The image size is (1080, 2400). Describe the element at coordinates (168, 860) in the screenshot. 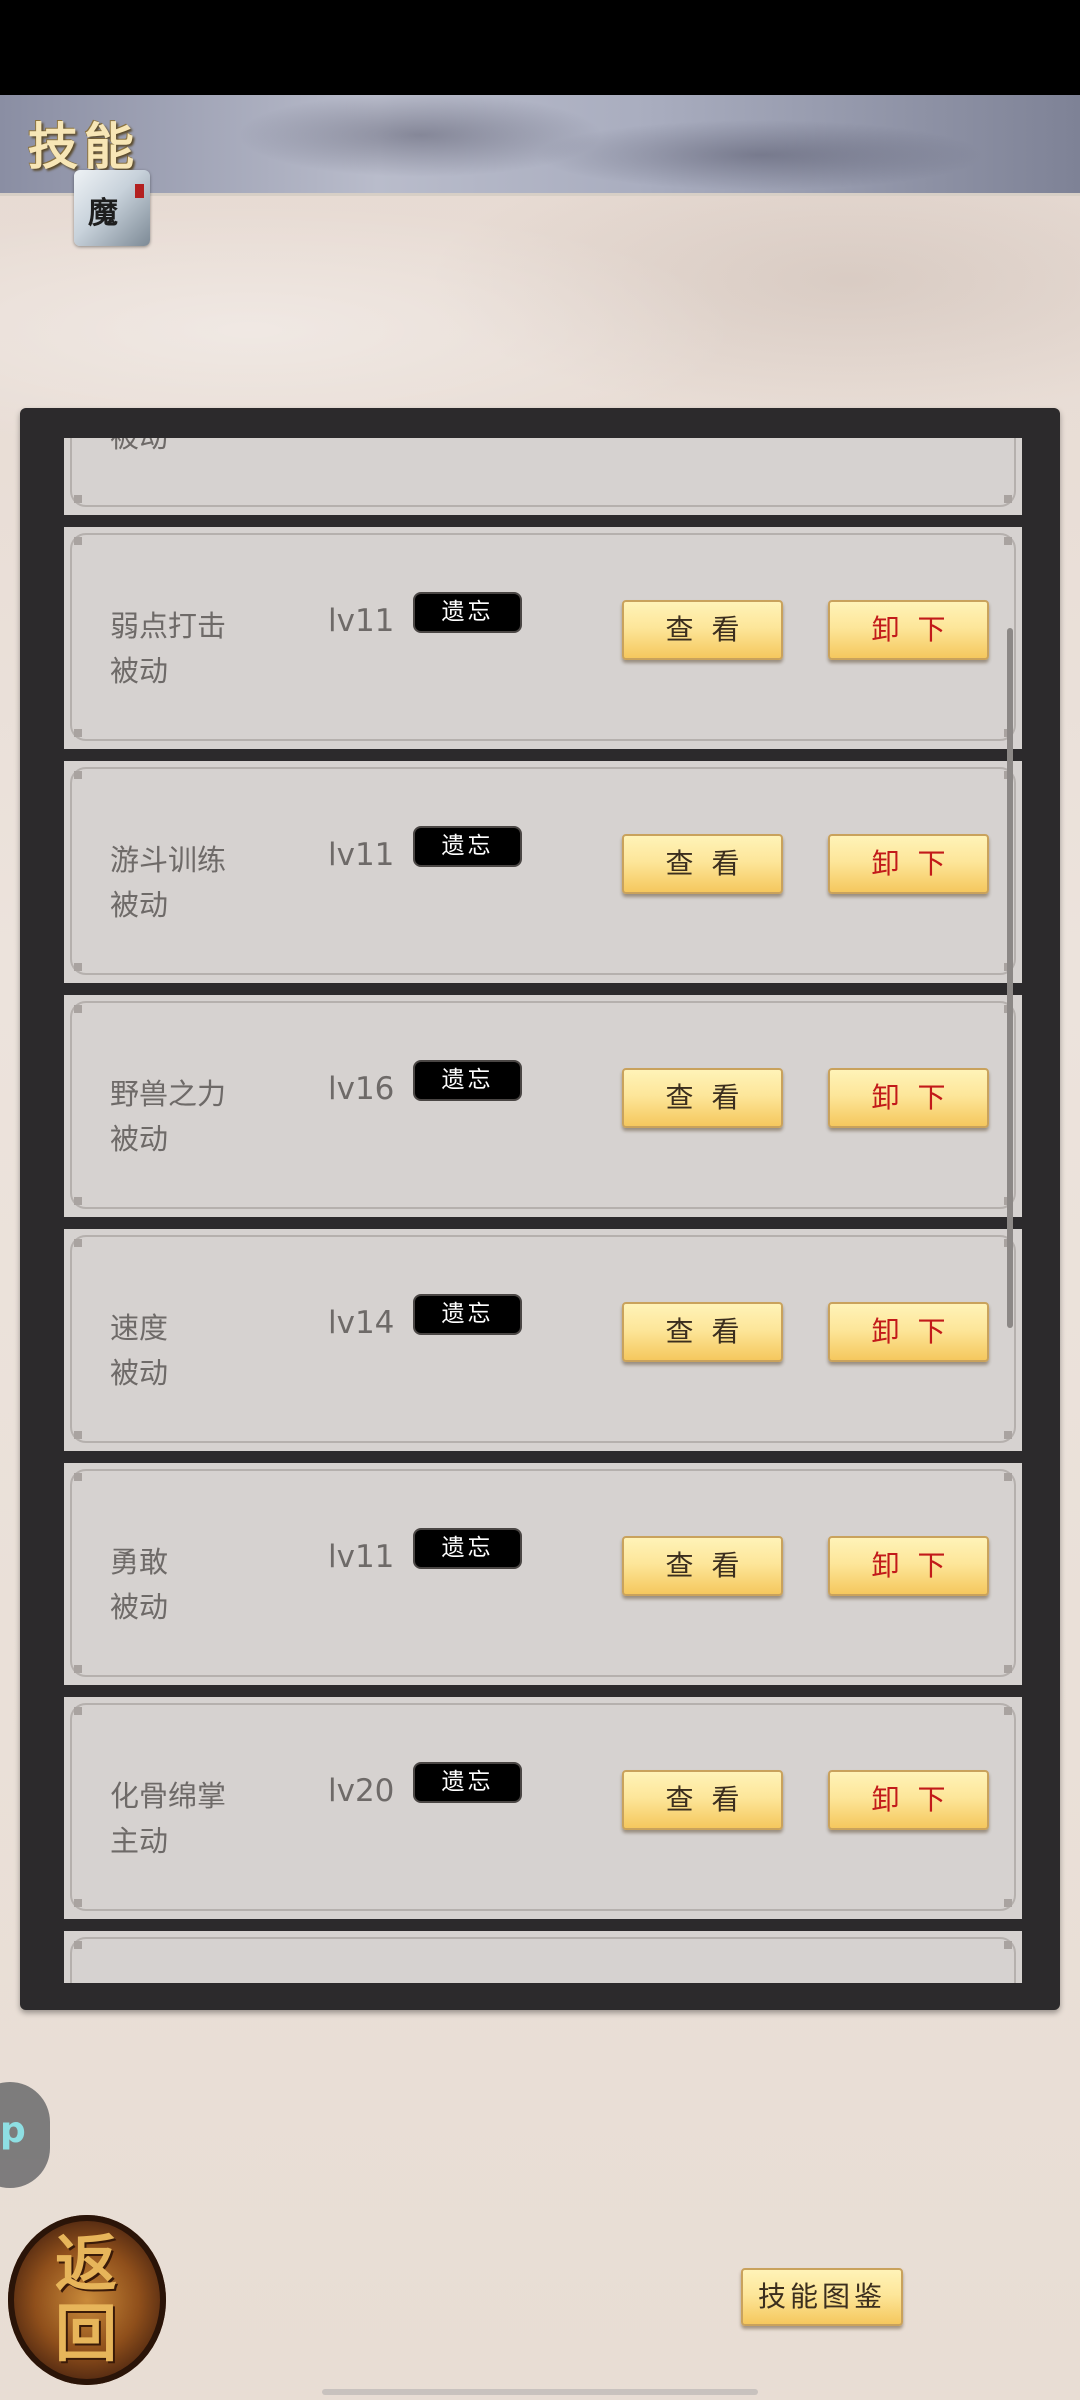

I see `skill-name: 游斗训练` at that location.